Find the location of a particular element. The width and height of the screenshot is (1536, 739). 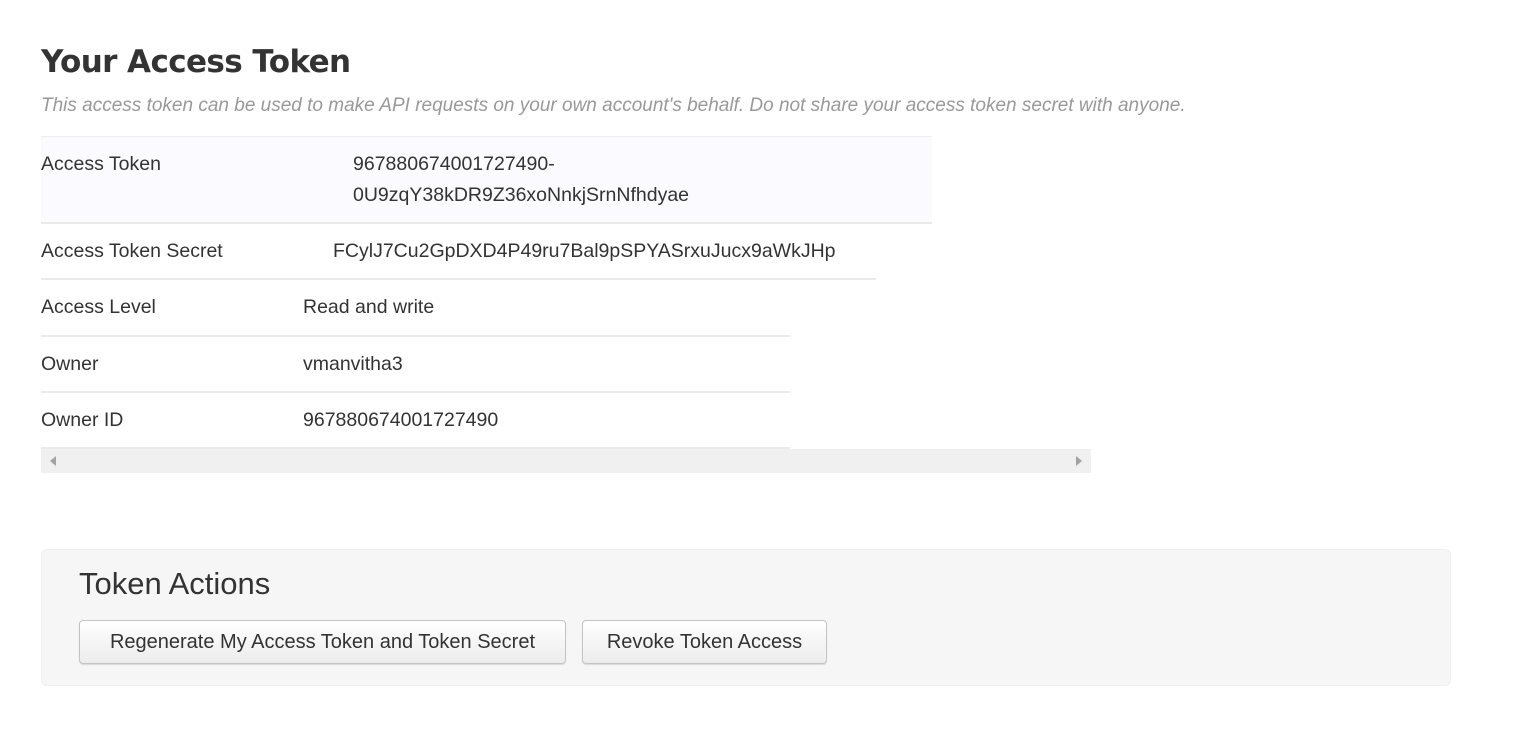

access-token-value-line2: 0U9zqY38kDR9Z36xoNnkjSrnNfhdyae is located at coordinates (521, 195).